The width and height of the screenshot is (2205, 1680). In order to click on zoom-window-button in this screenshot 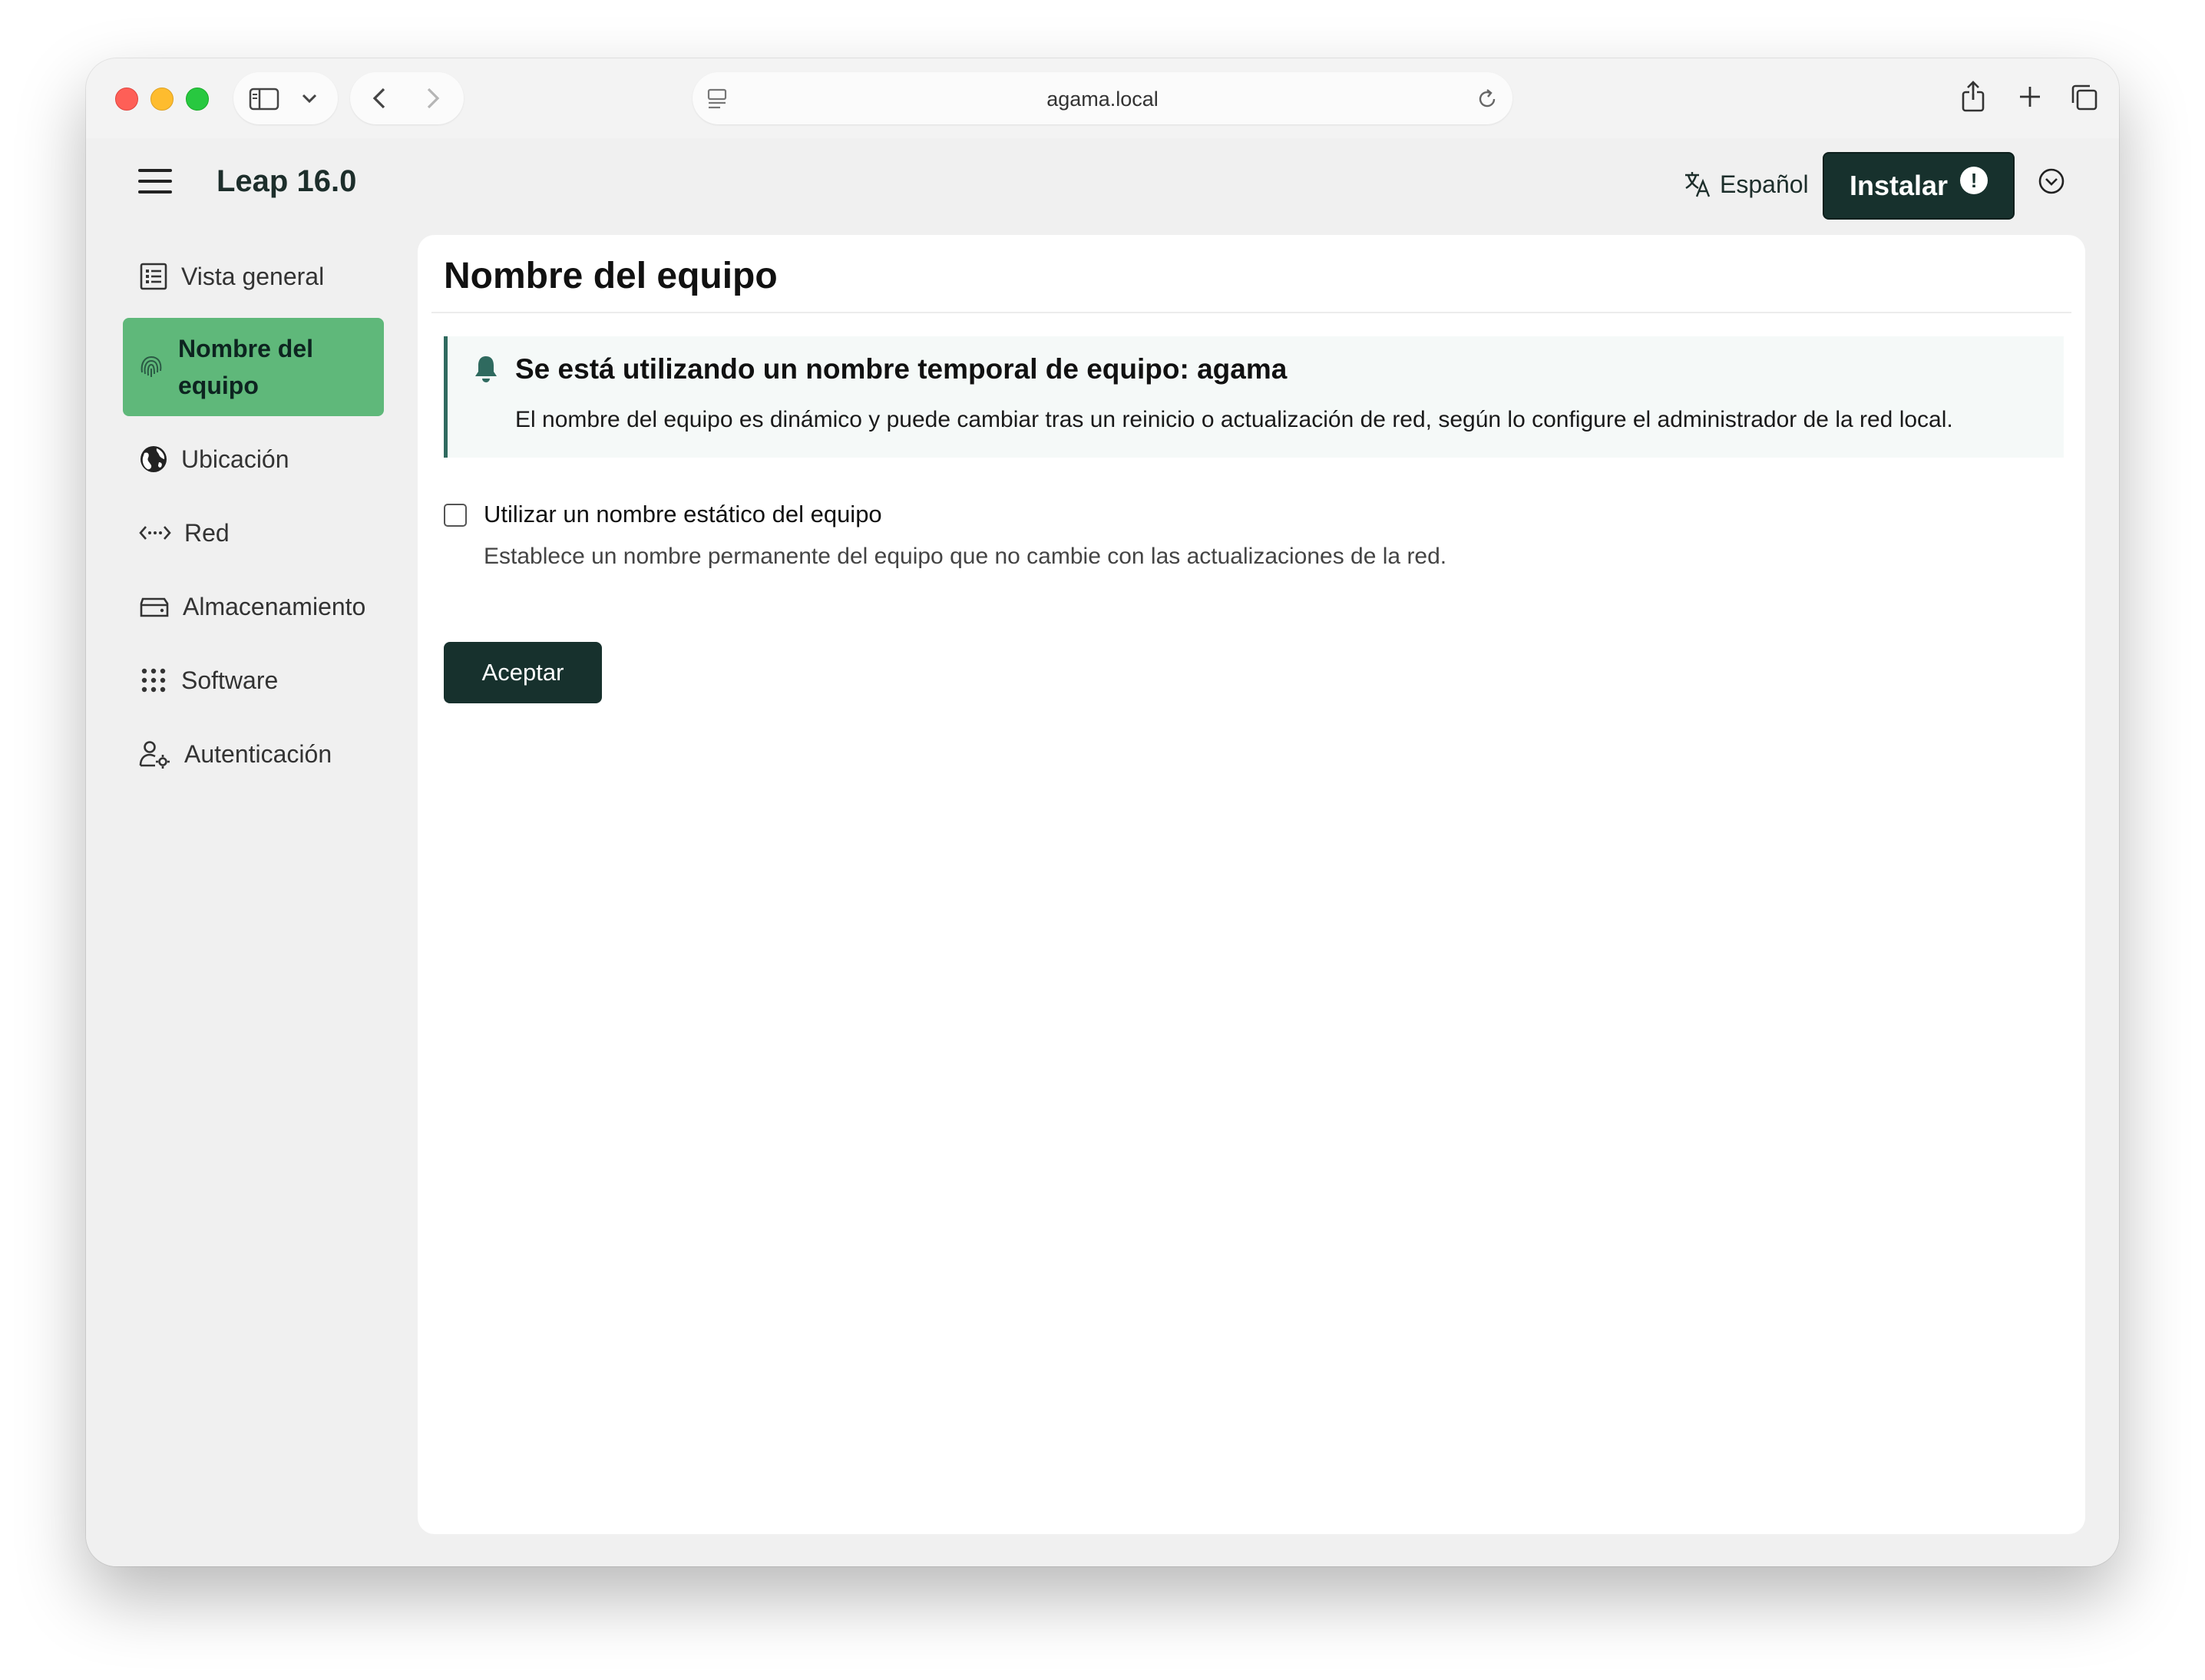, I will do `click(197, 100)`.